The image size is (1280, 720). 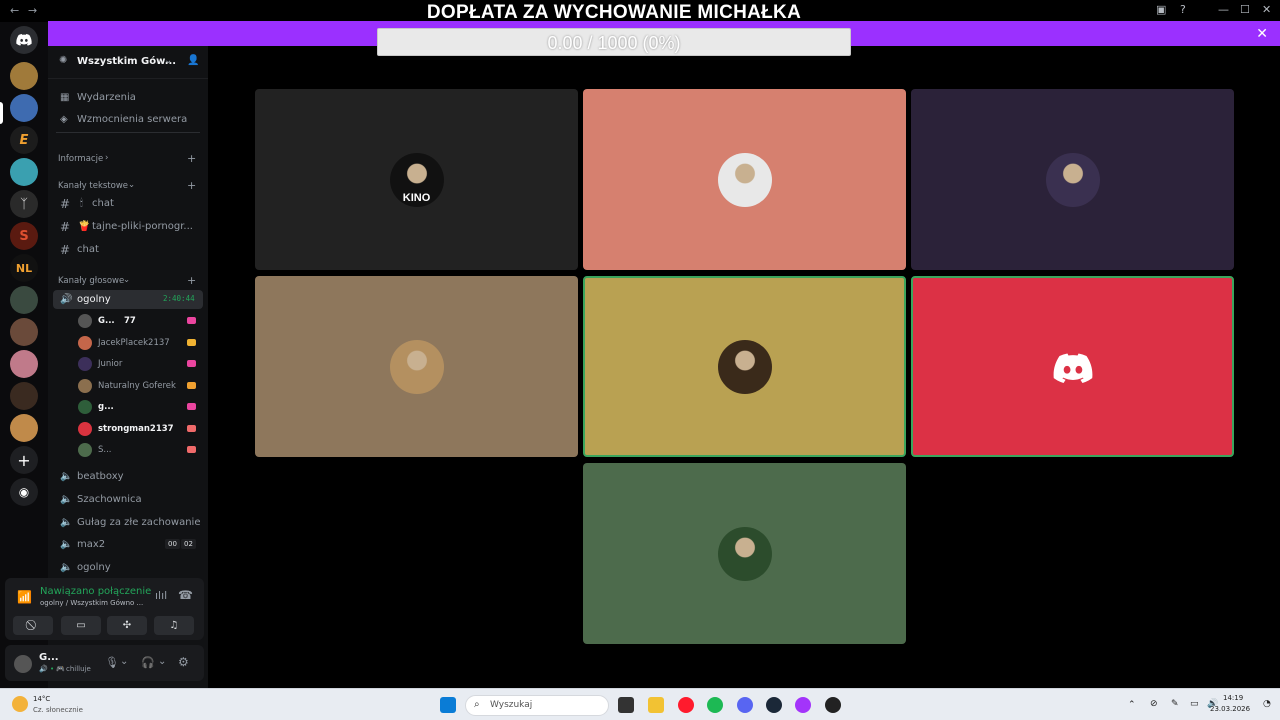 What do you see at coordinates (24, 597) in the screenshot?
I see `signal-icon: 📶` at bounding box center [24, 597].